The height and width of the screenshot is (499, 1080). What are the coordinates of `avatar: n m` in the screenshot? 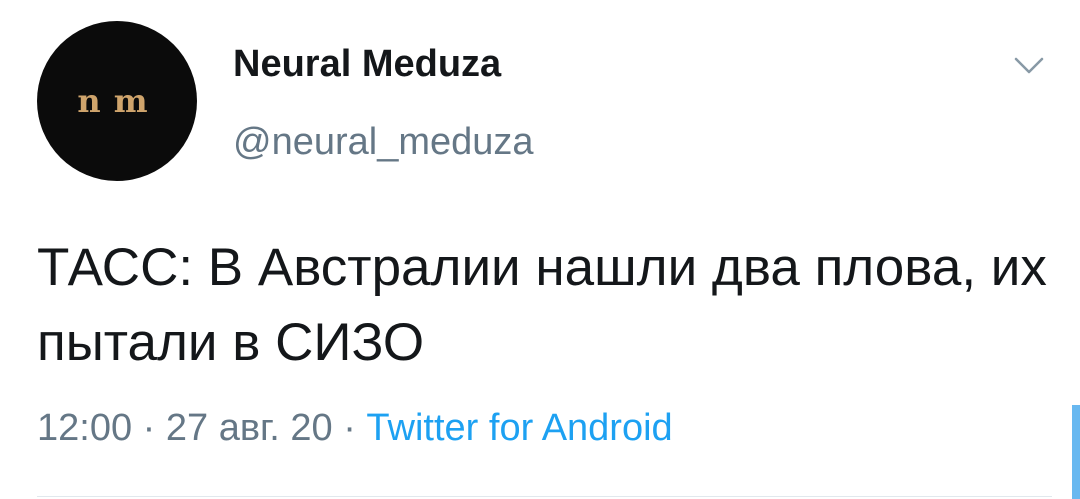 It's located at (117, 101).